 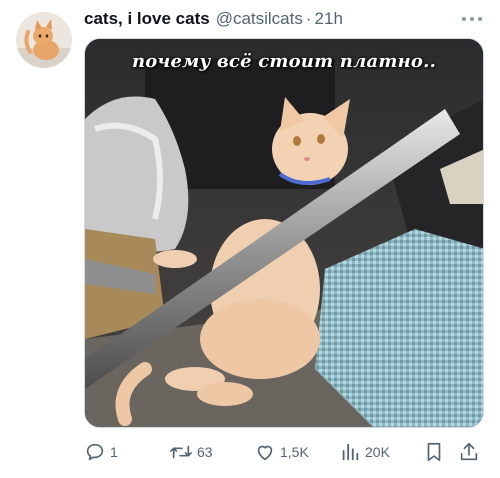 I want to click on reply-button: 1, so click(x=101, y=452).